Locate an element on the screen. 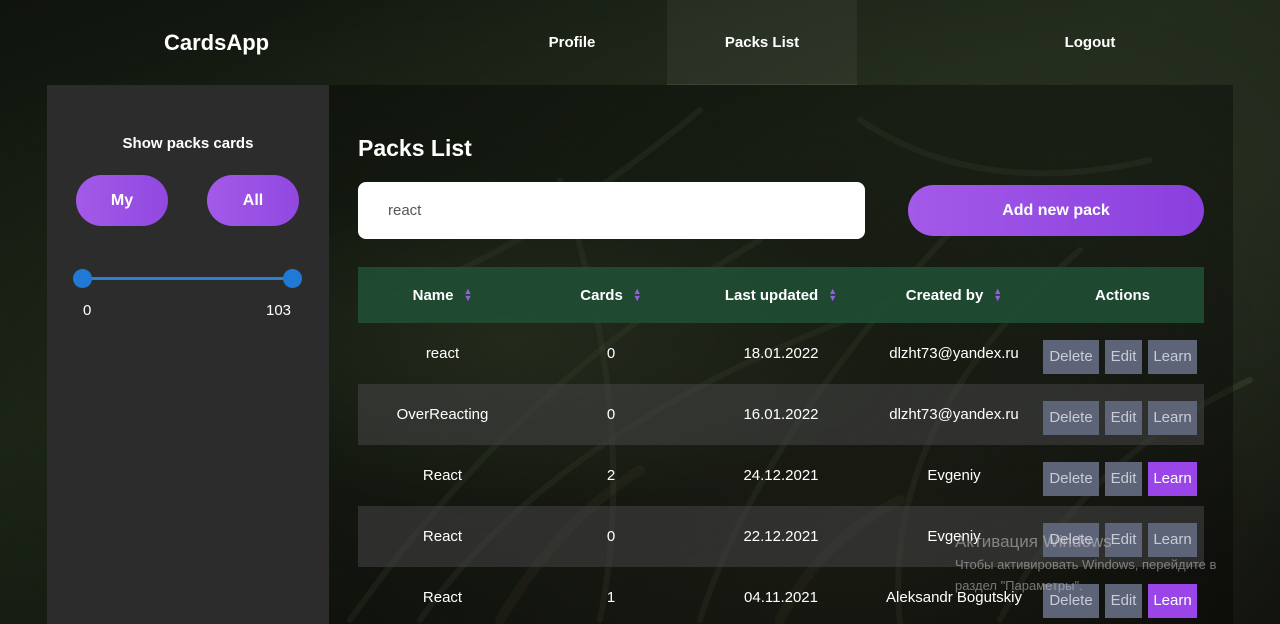 Image resolution: width=1280 pixels, height=624 pixels. pack-last-updated: 24.12.2021 is located at coordinates (781, 475).